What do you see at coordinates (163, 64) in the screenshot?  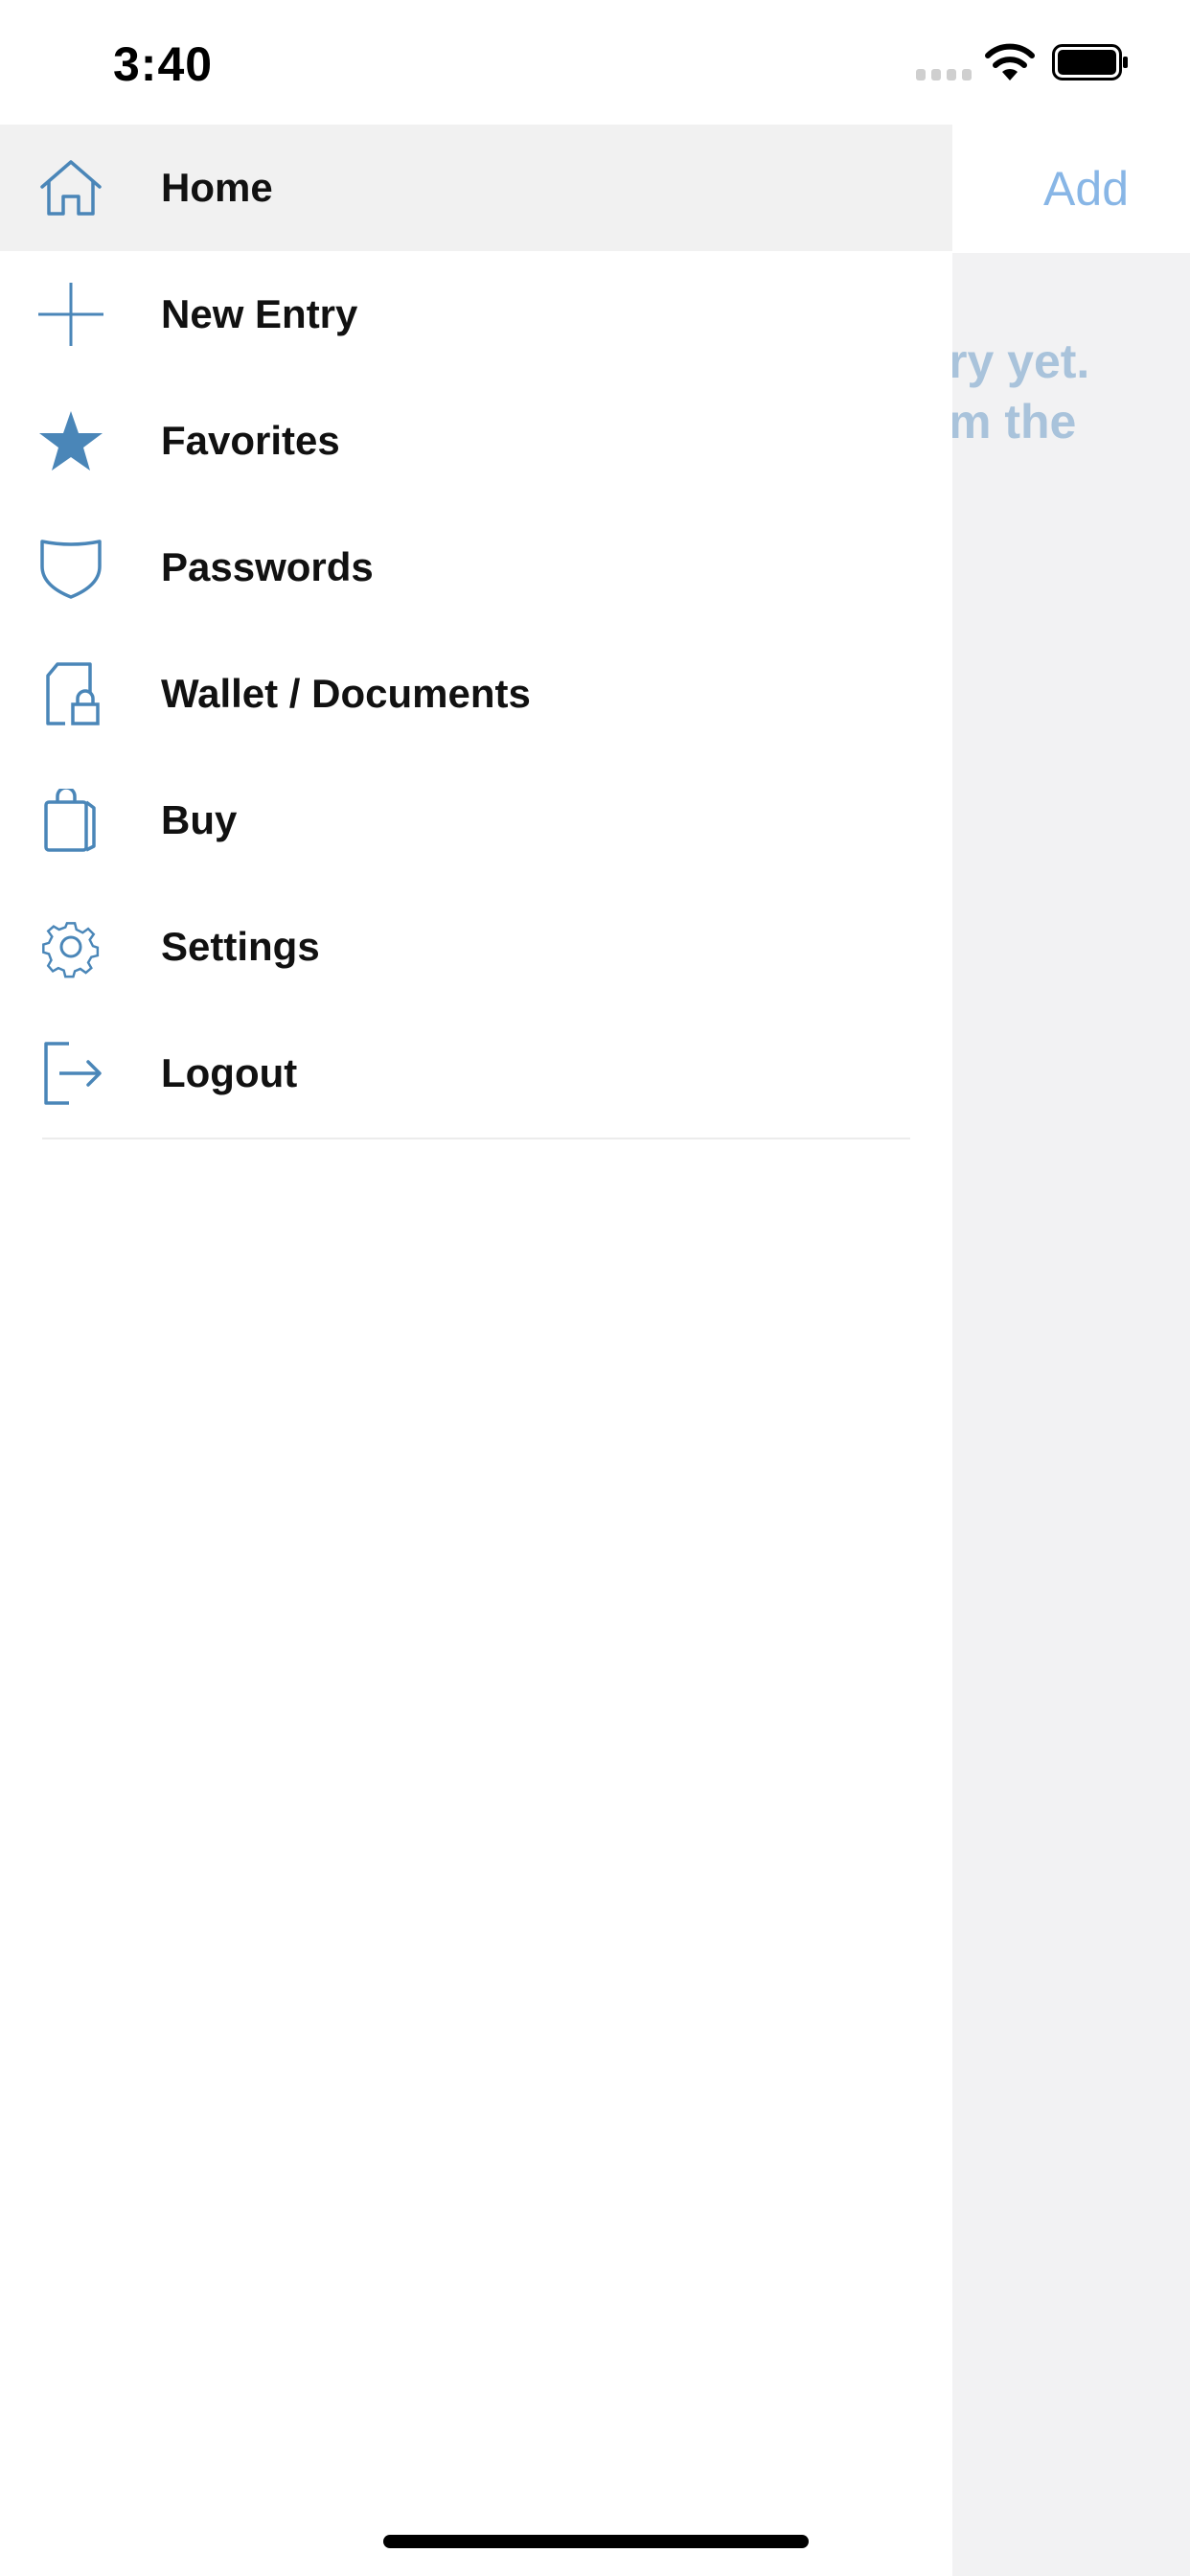 I see `status-time: 3:40` at bounding box center [163, 64].